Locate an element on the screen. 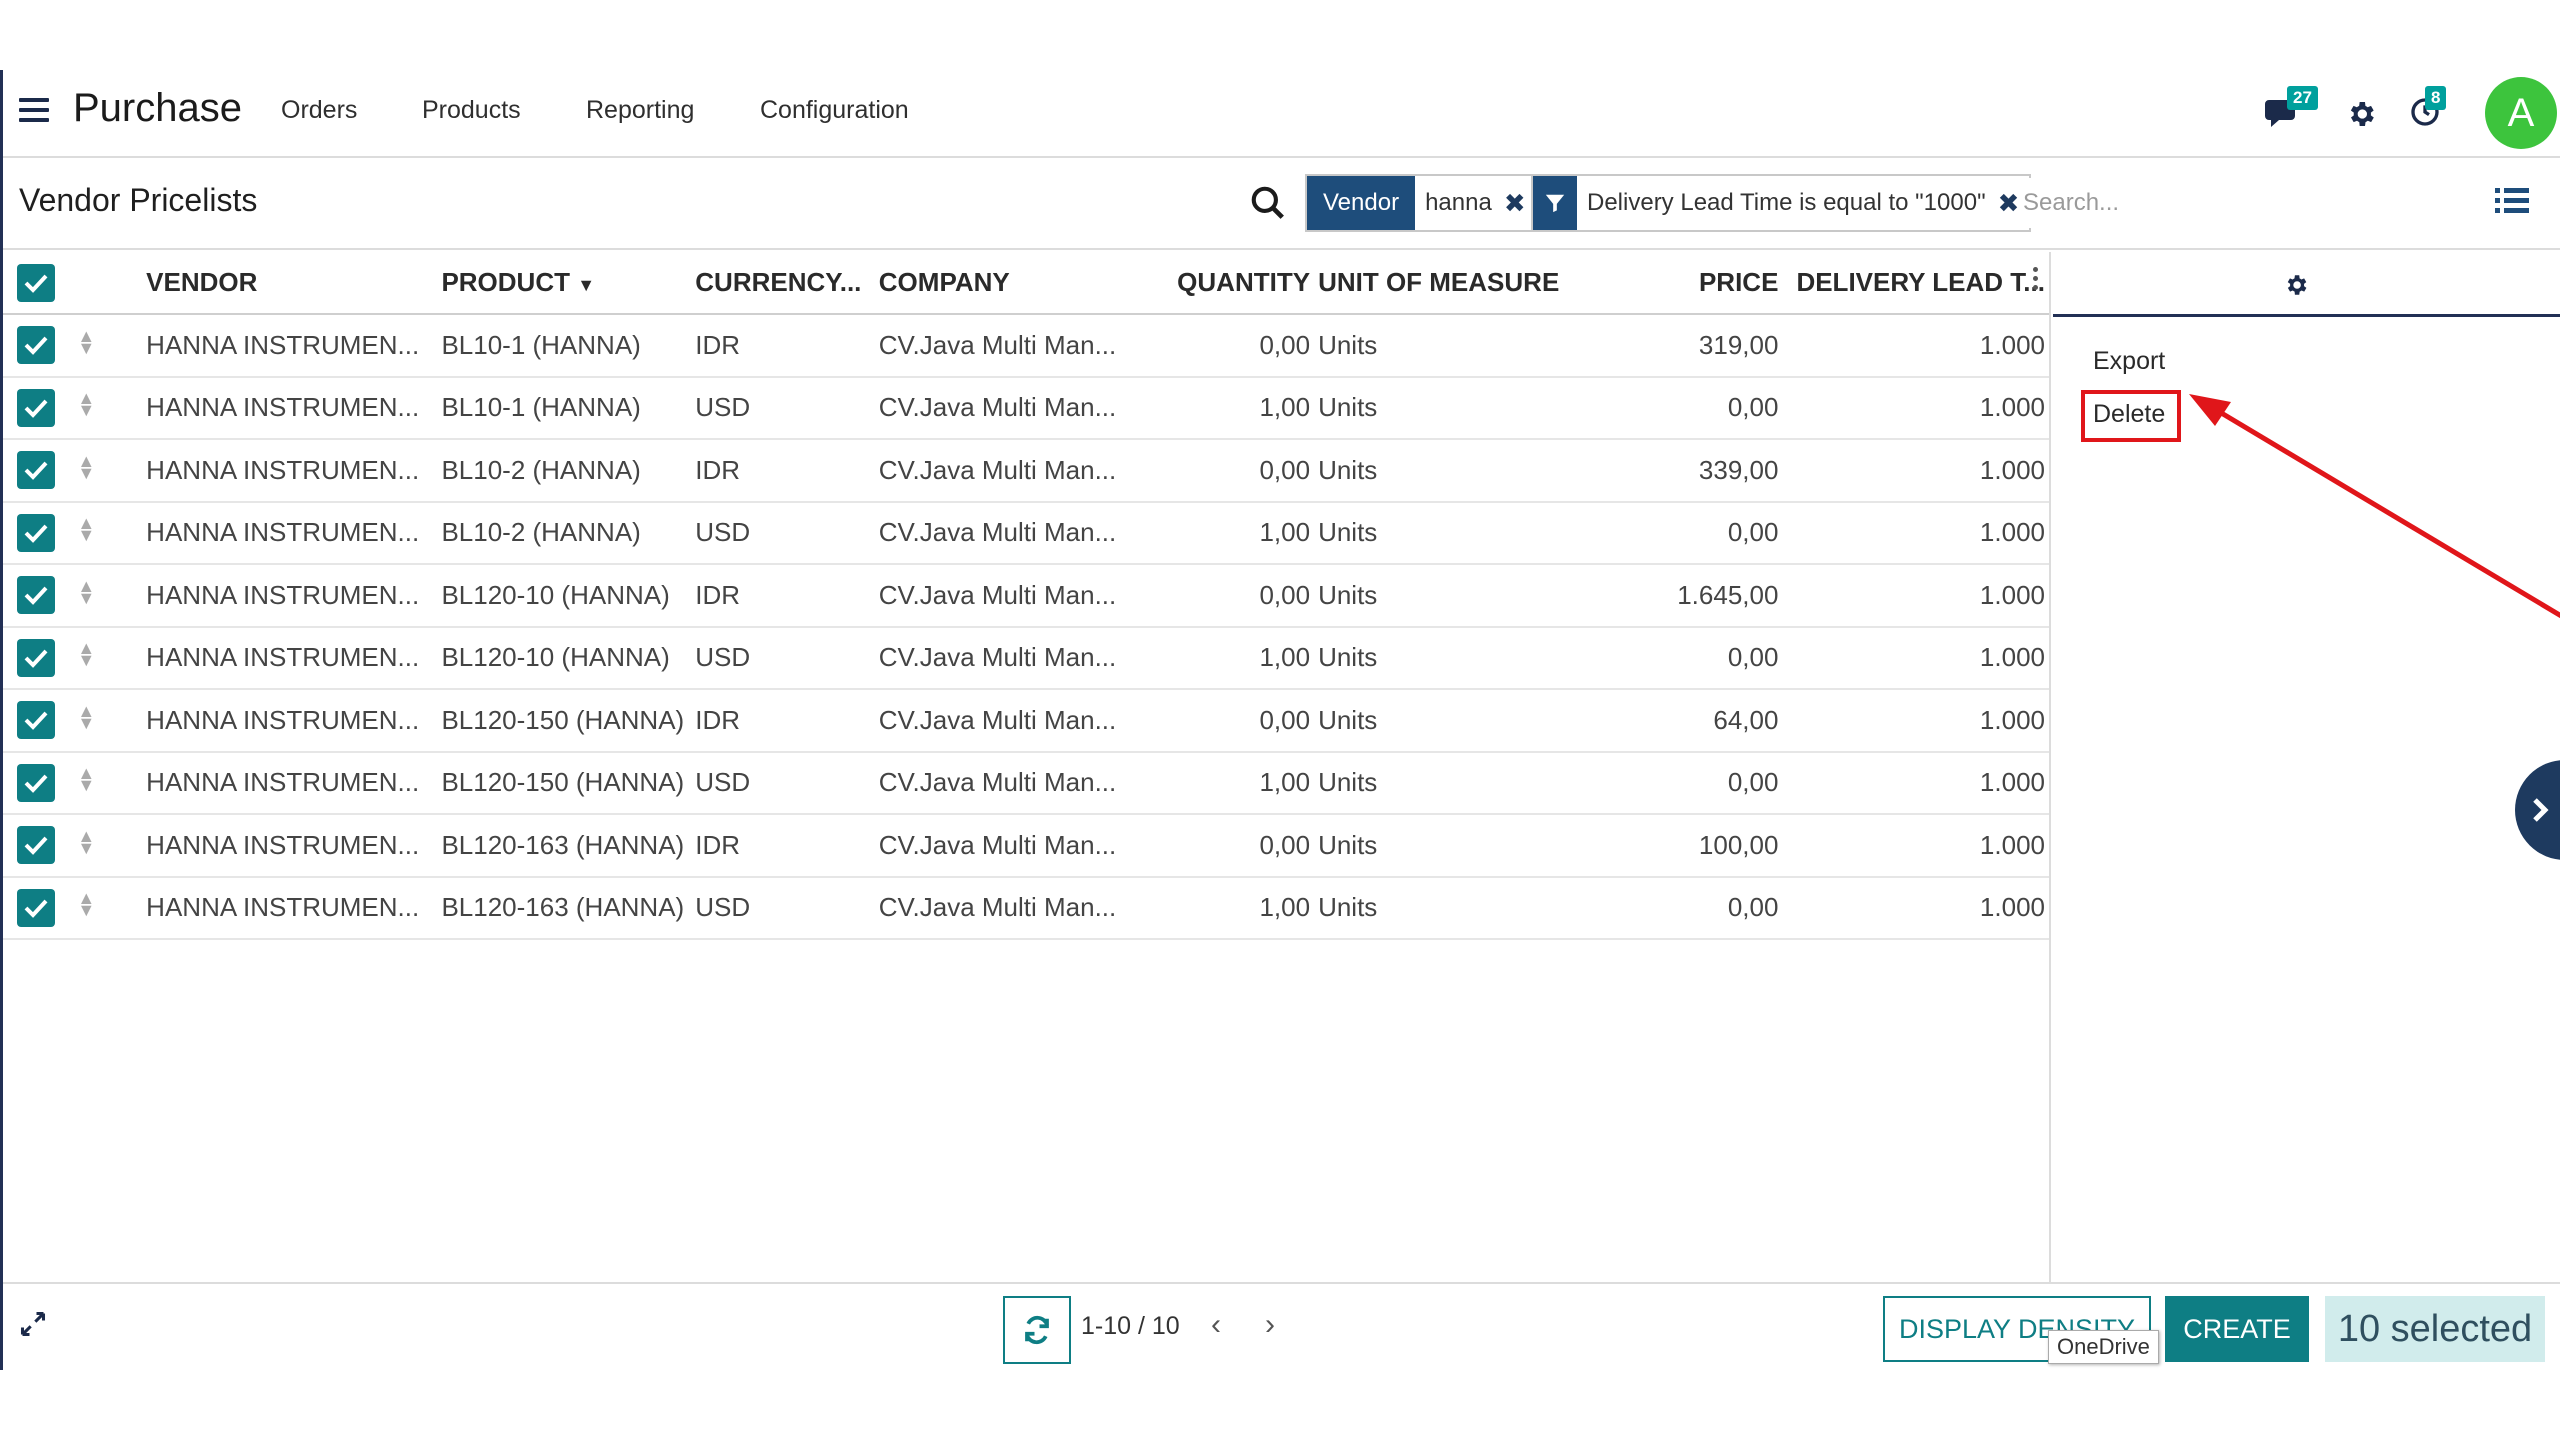  search-icon is located at coordinates (1269, 204).